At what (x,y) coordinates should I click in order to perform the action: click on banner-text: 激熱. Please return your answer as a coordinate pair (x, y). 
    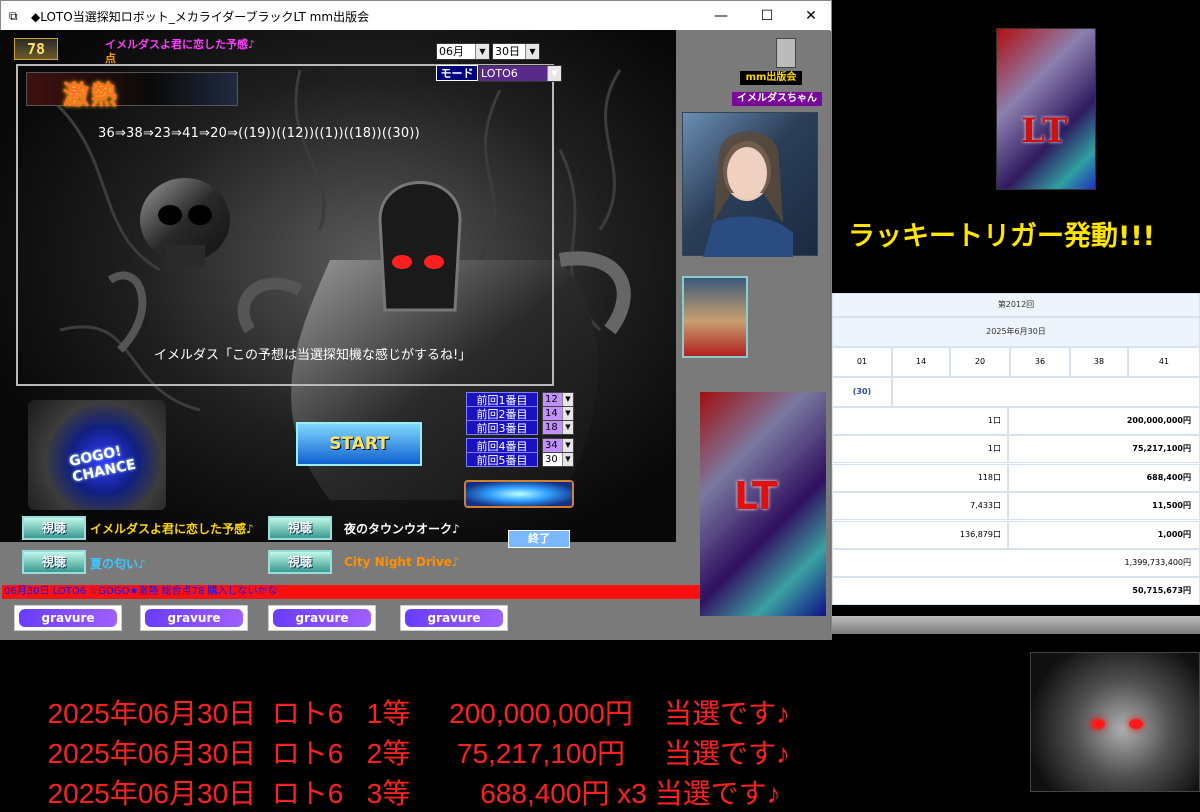
    Looking at the image, I should click on (91, 96).